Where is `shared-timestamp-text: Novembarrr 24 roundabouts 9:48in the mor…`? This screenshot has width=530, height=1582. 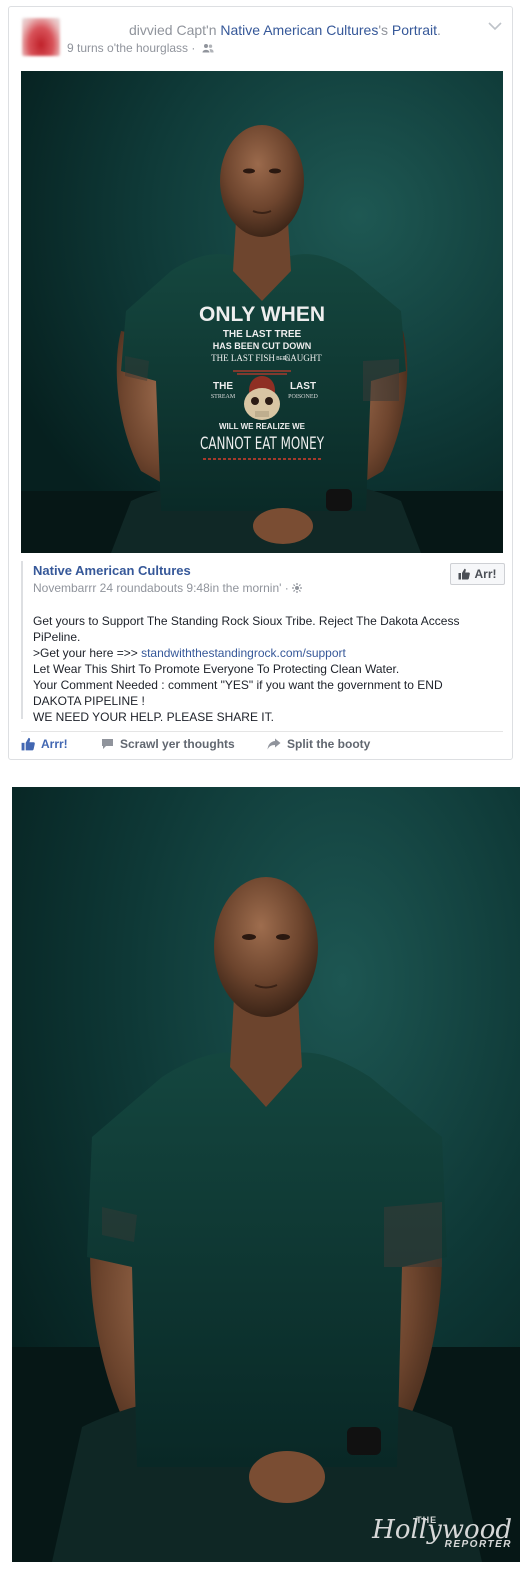
shared-timestamp-text: Novembarrr 24 roundabouts 9:48in the mor… is located at coordinates (162, 588).